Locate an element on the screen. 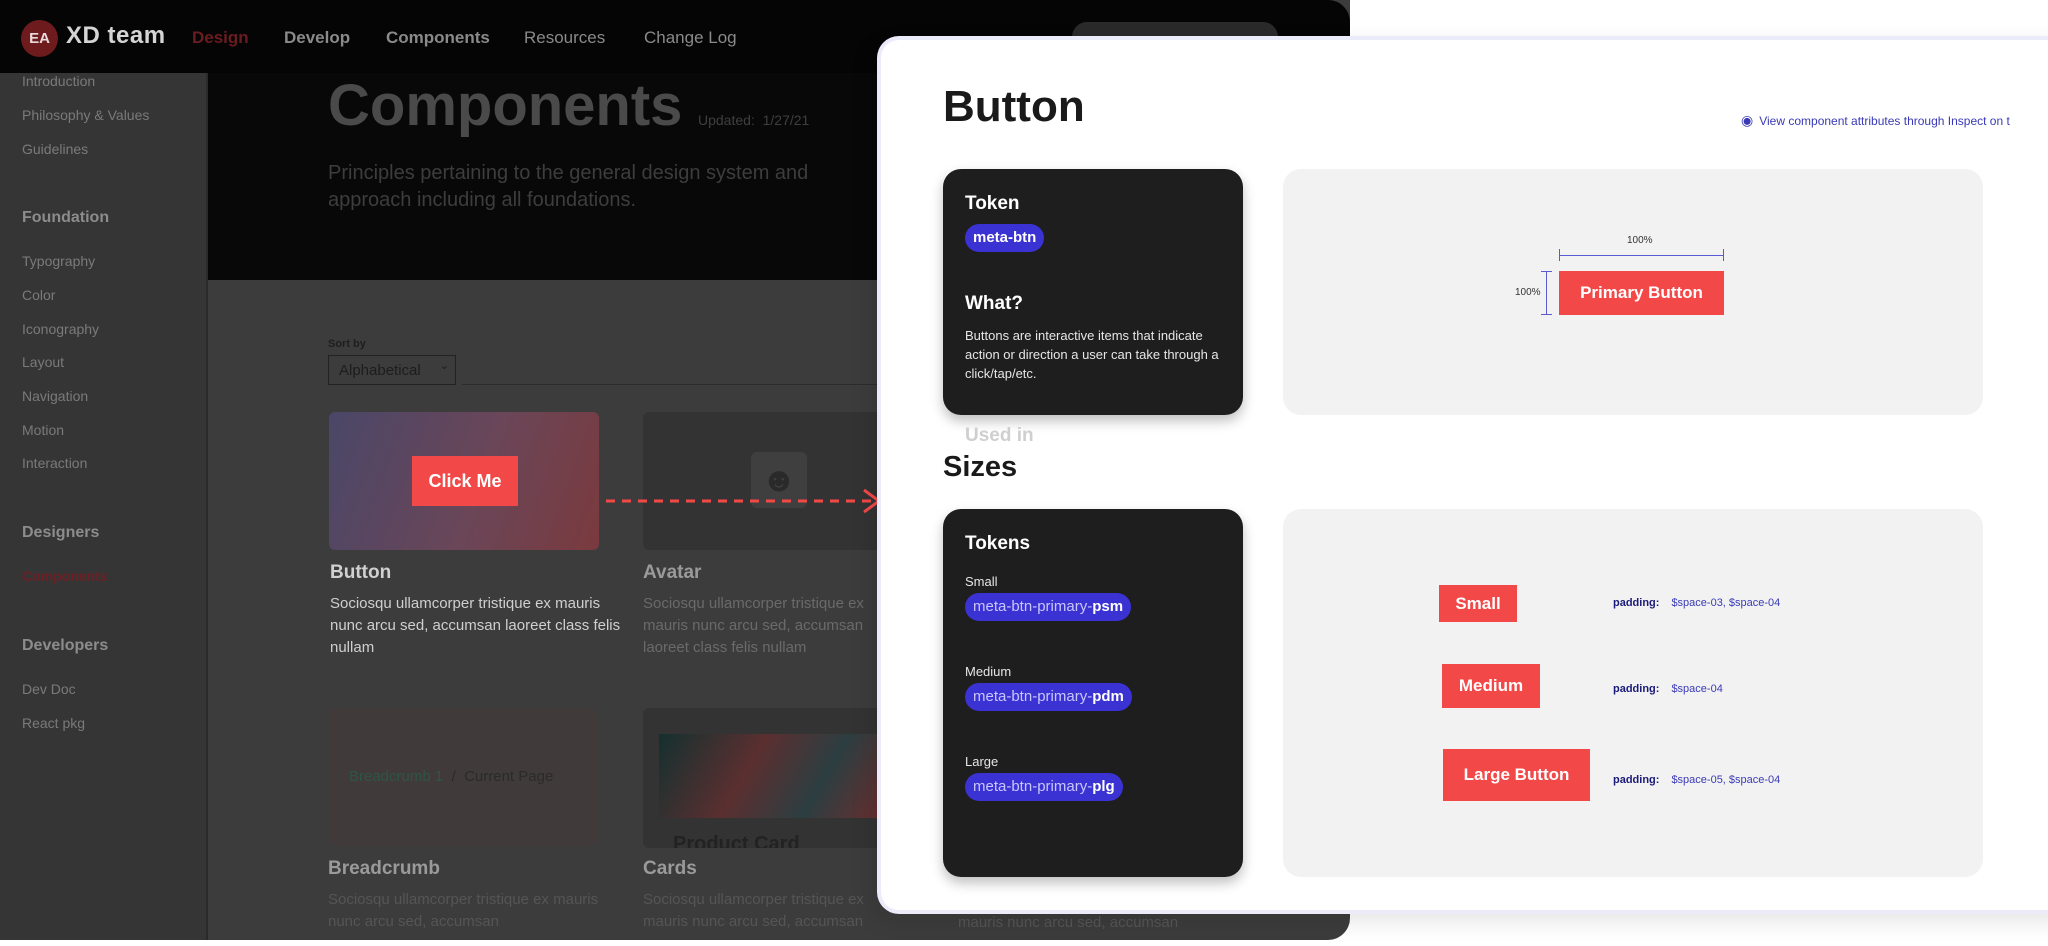  small-padding-value: $space-03, $space-04 is located at coordinates (1726, 603).